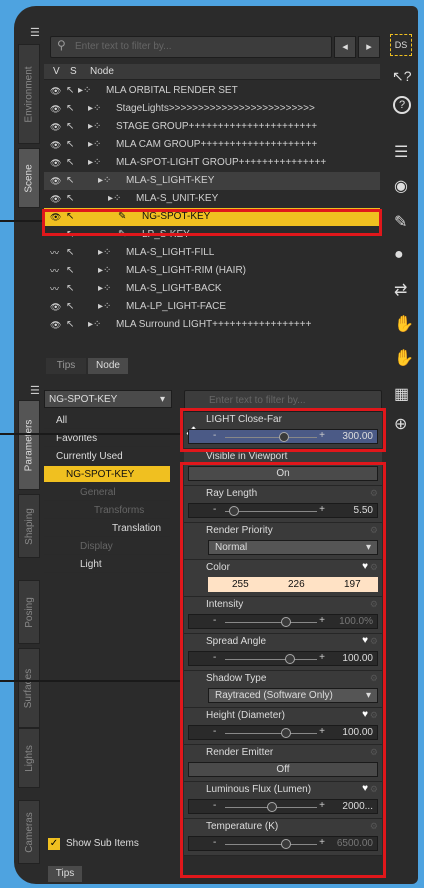  What do you see at coordinates (212, 145) in the screenshot?
I see `scene-tree-row: 👁 ↖ ▸⁘ MLA CAM GROUP++++++++++++++++++++` at bounding box center [212, 145].